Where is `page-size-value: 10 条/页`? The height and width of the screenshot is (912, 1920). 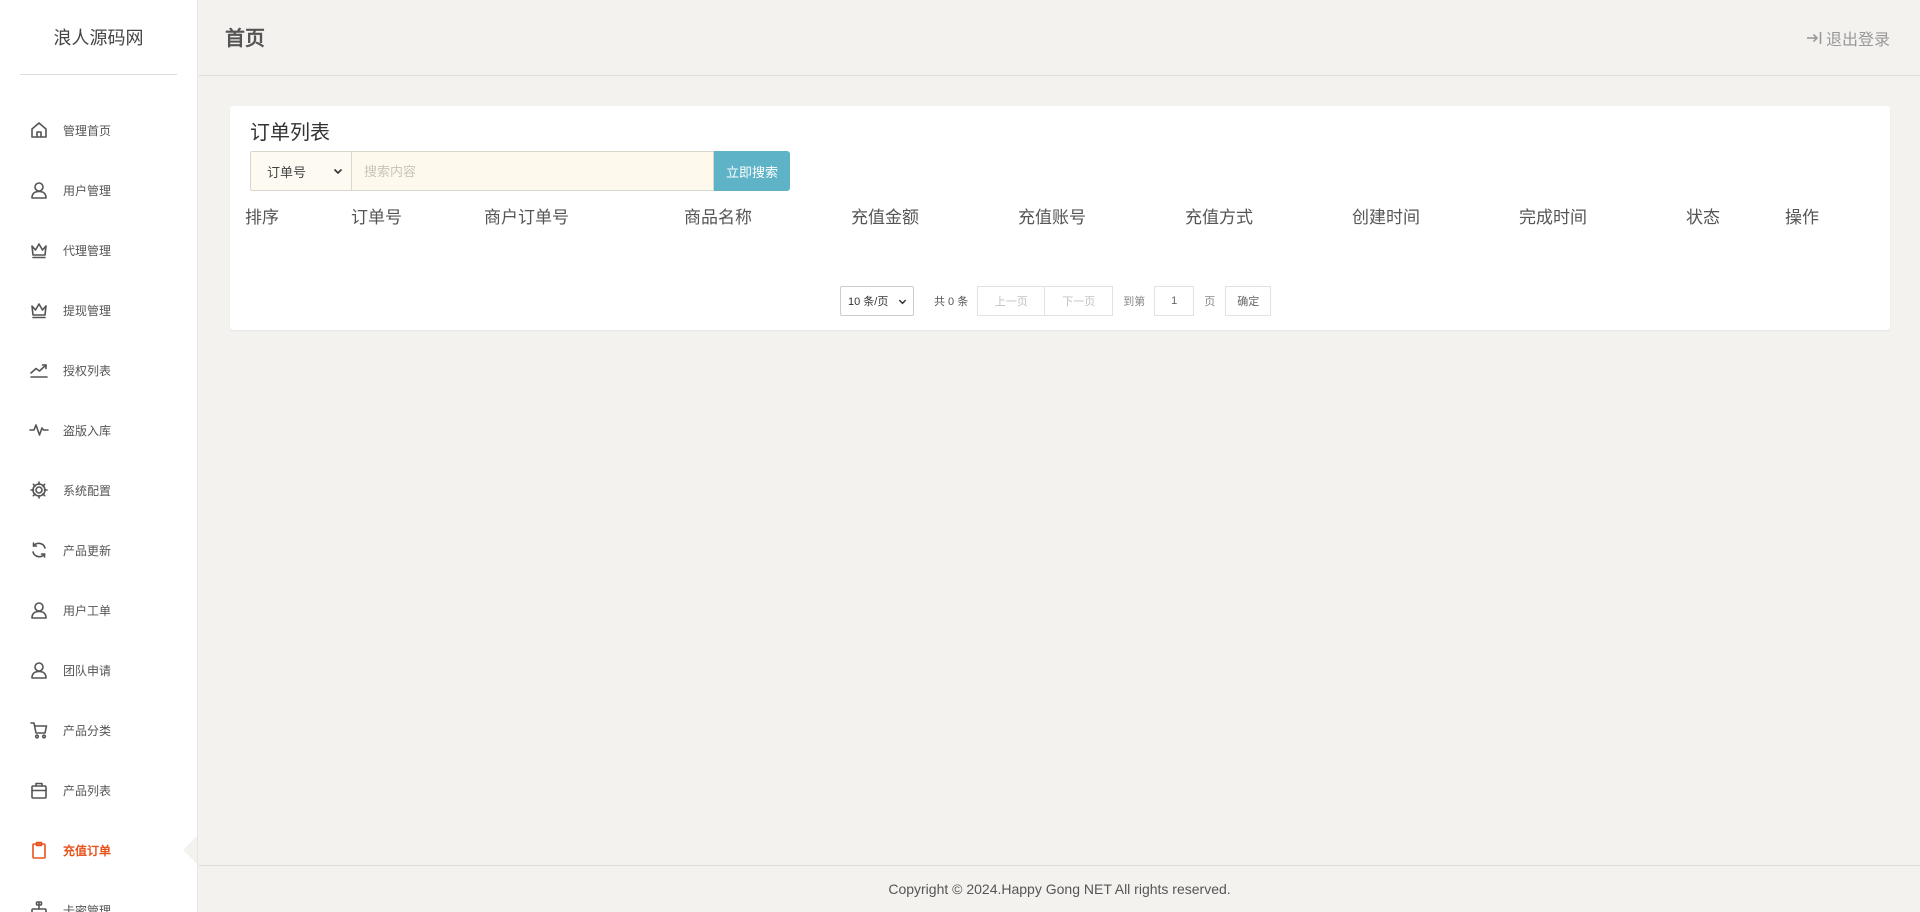
page-size-value: 10 条/页 is located at coordinates (868, 302).